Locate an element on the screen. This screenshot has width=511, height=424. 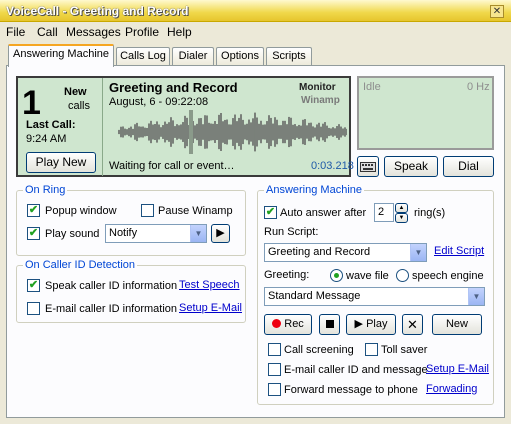
rings-input: 2 is located at coordinates (384, 212).